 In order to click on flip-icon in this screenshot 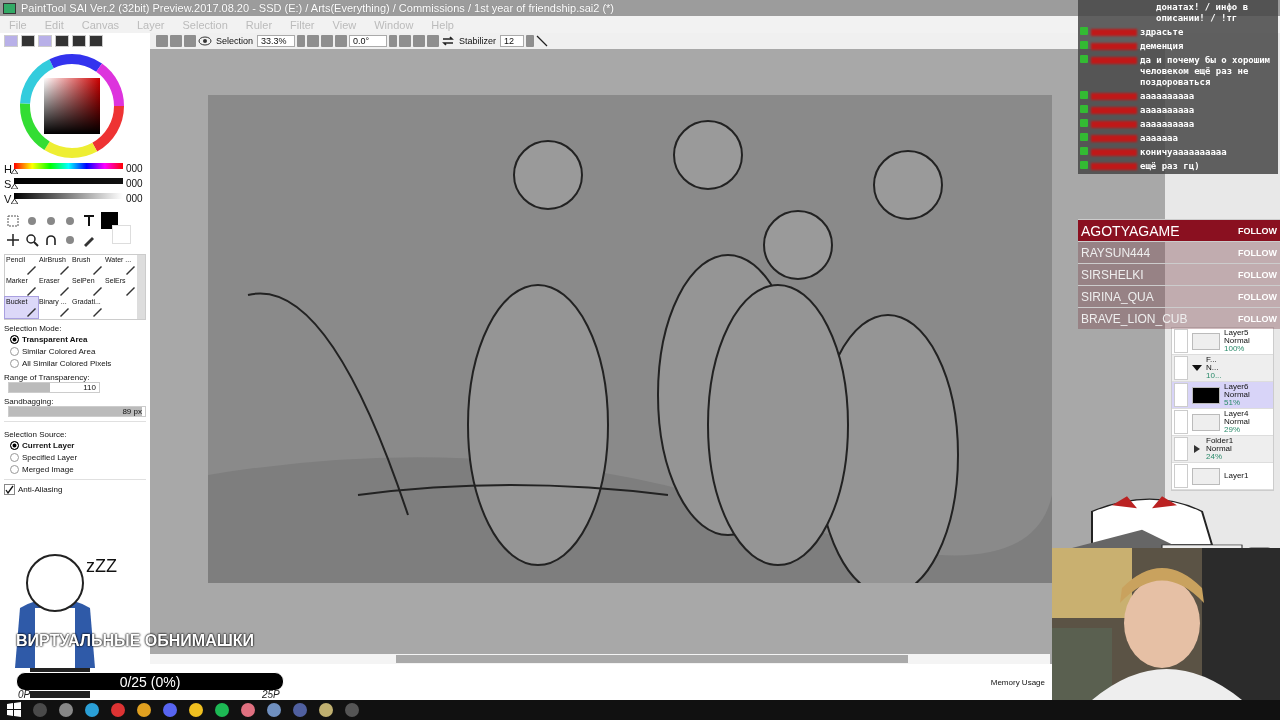, I will do `click(448, 41)`.